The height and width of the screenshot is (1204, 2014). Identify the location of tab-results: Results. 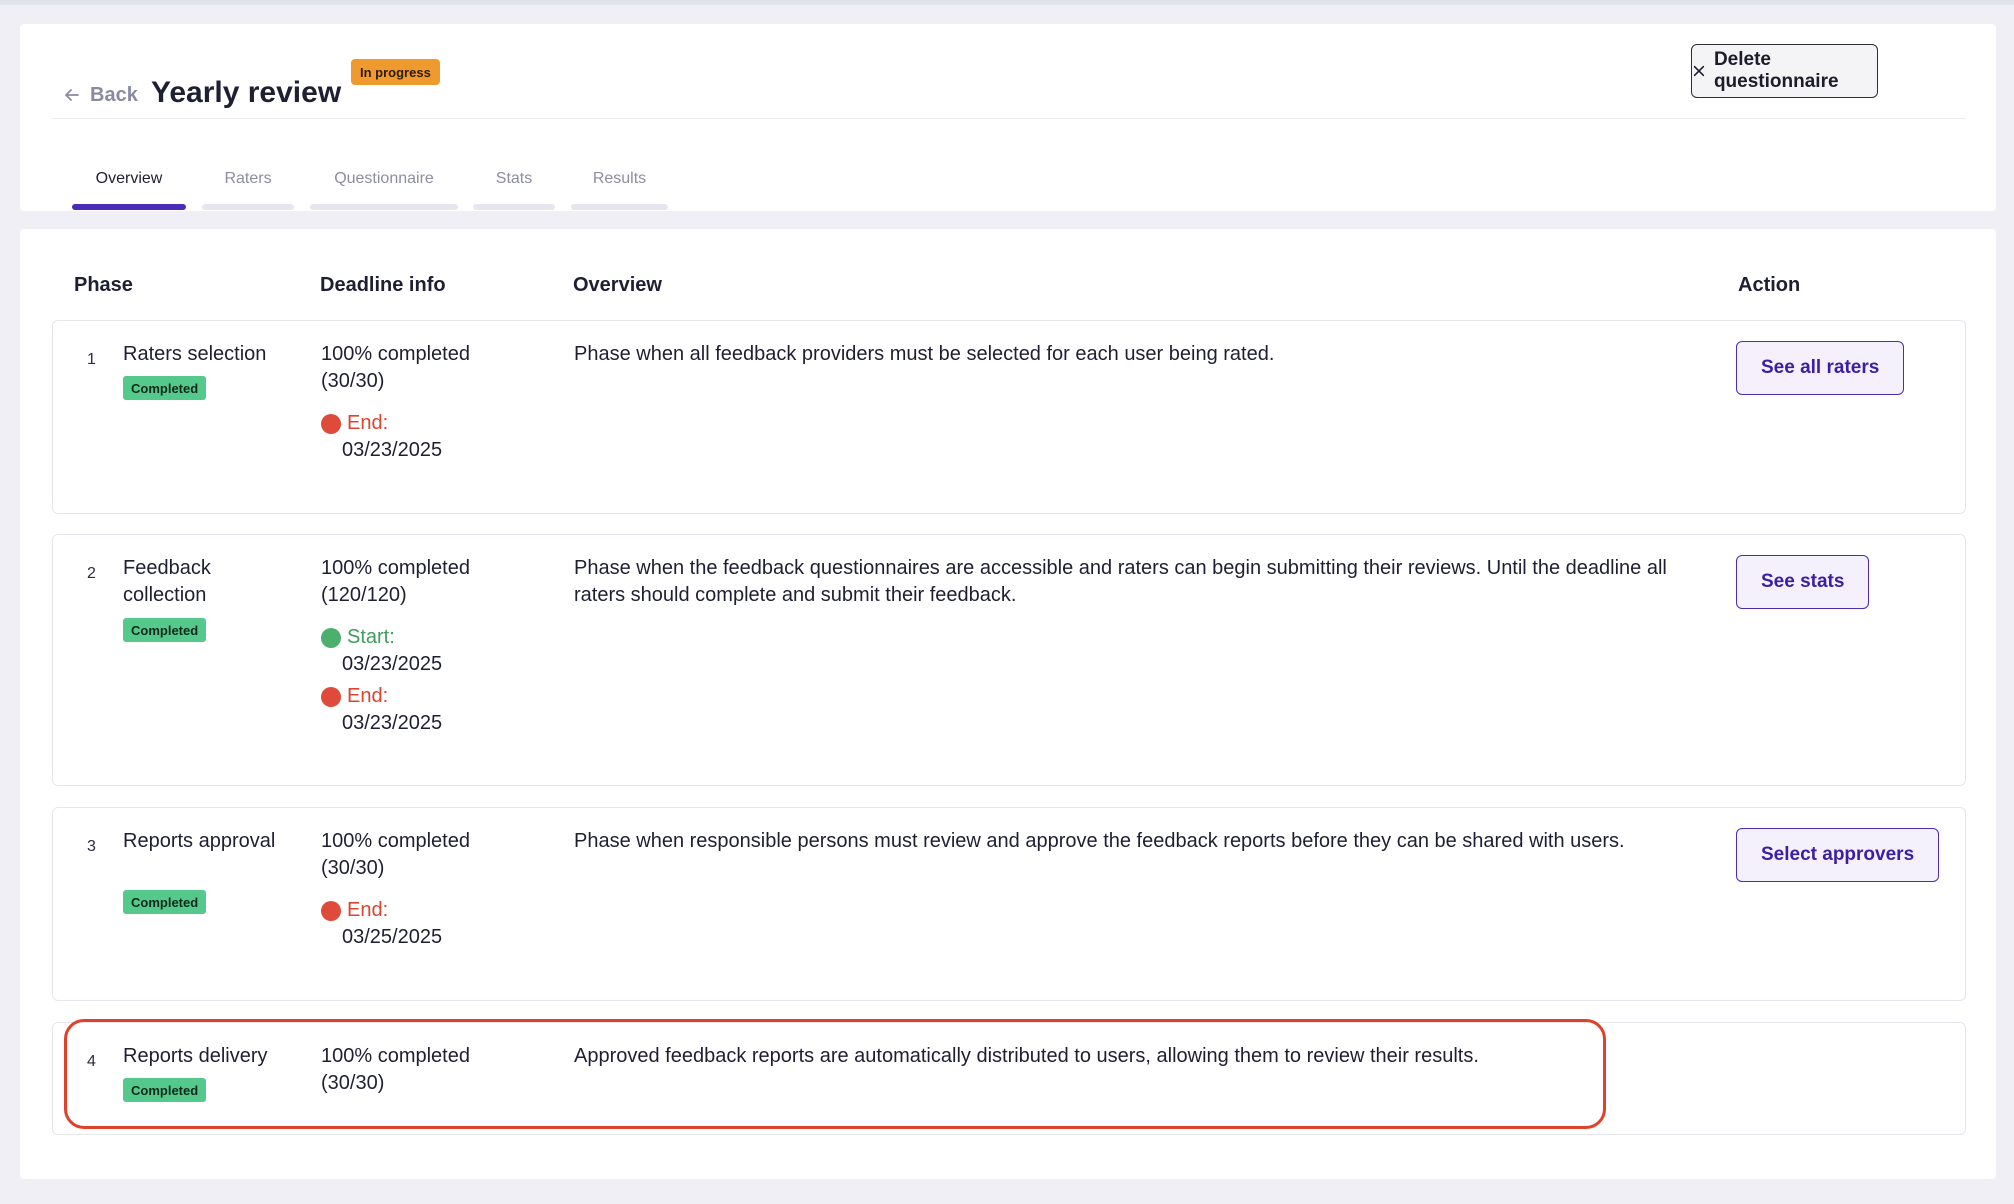
(619, 167).